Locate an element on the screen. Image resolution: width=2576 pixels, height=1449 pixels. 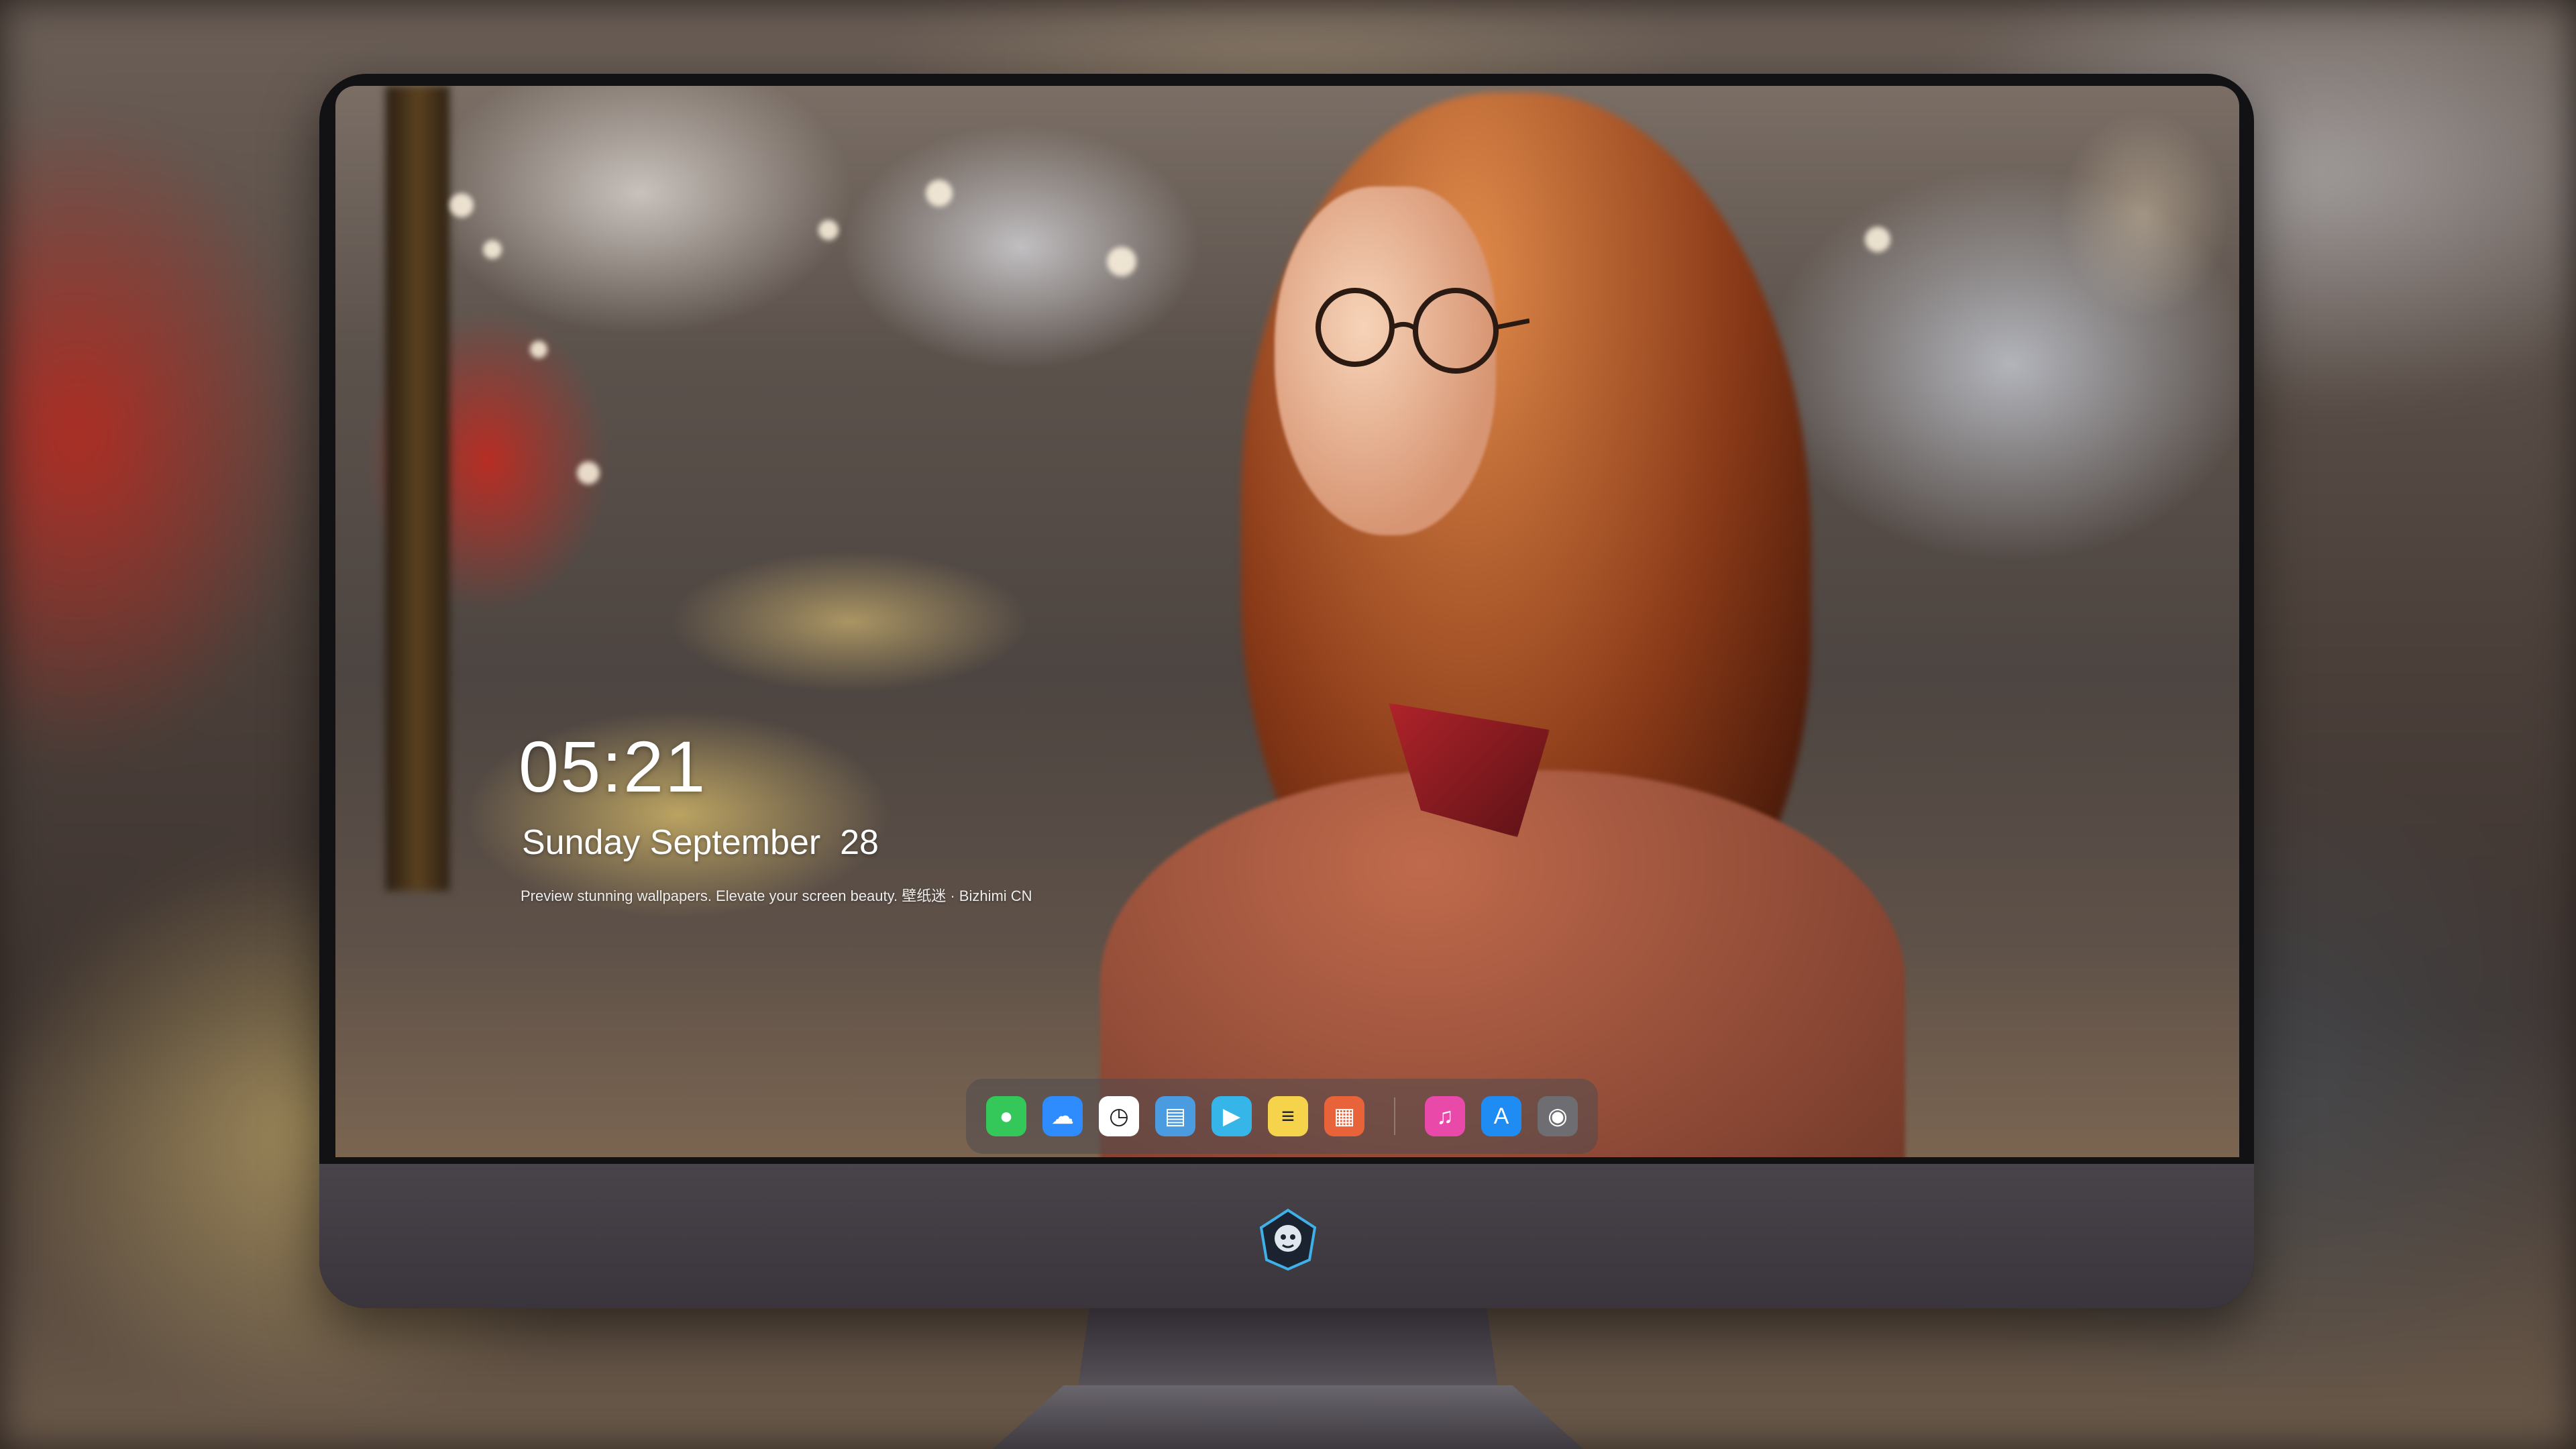
monitor-stand is located at coordinates (1288, 1351).